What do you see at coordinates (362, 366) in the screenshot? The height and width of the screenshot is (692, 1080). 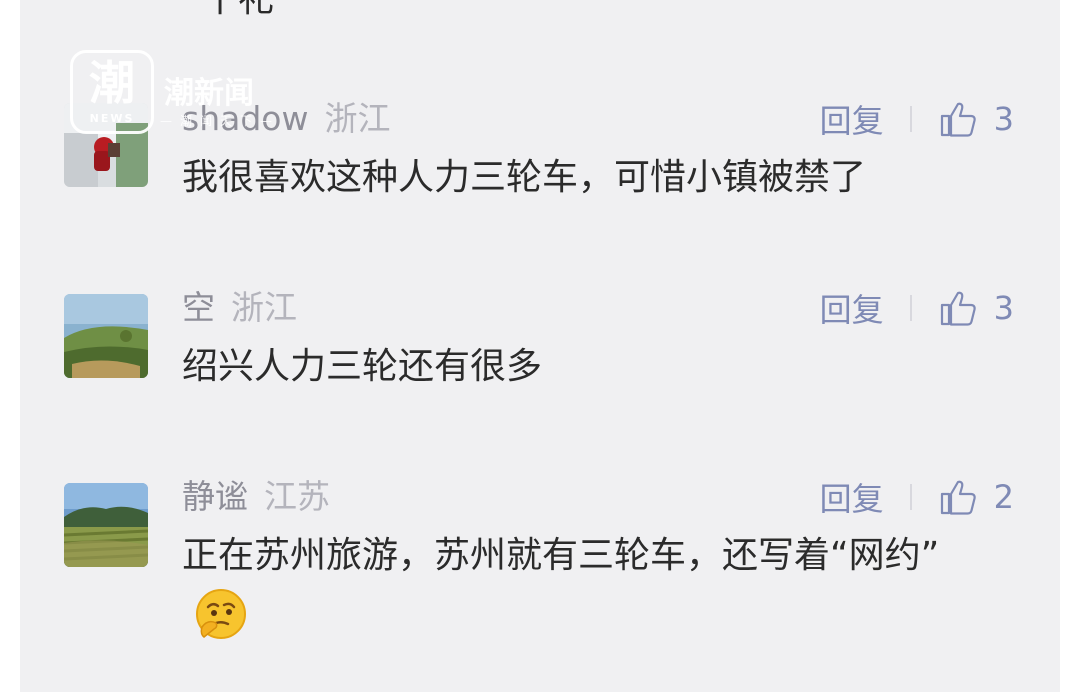 I see `comment-text: 绍兴人力三轮还有很多` at bounding box center [362, 366].